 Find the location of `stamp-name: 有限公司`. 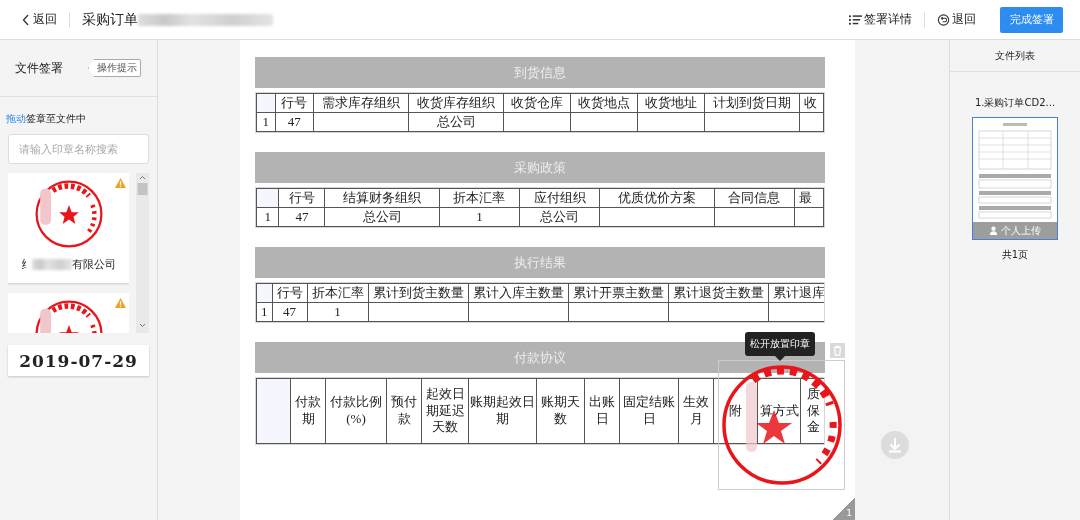

stamp-name: 有限公司 is located at coordinates (94, 264).